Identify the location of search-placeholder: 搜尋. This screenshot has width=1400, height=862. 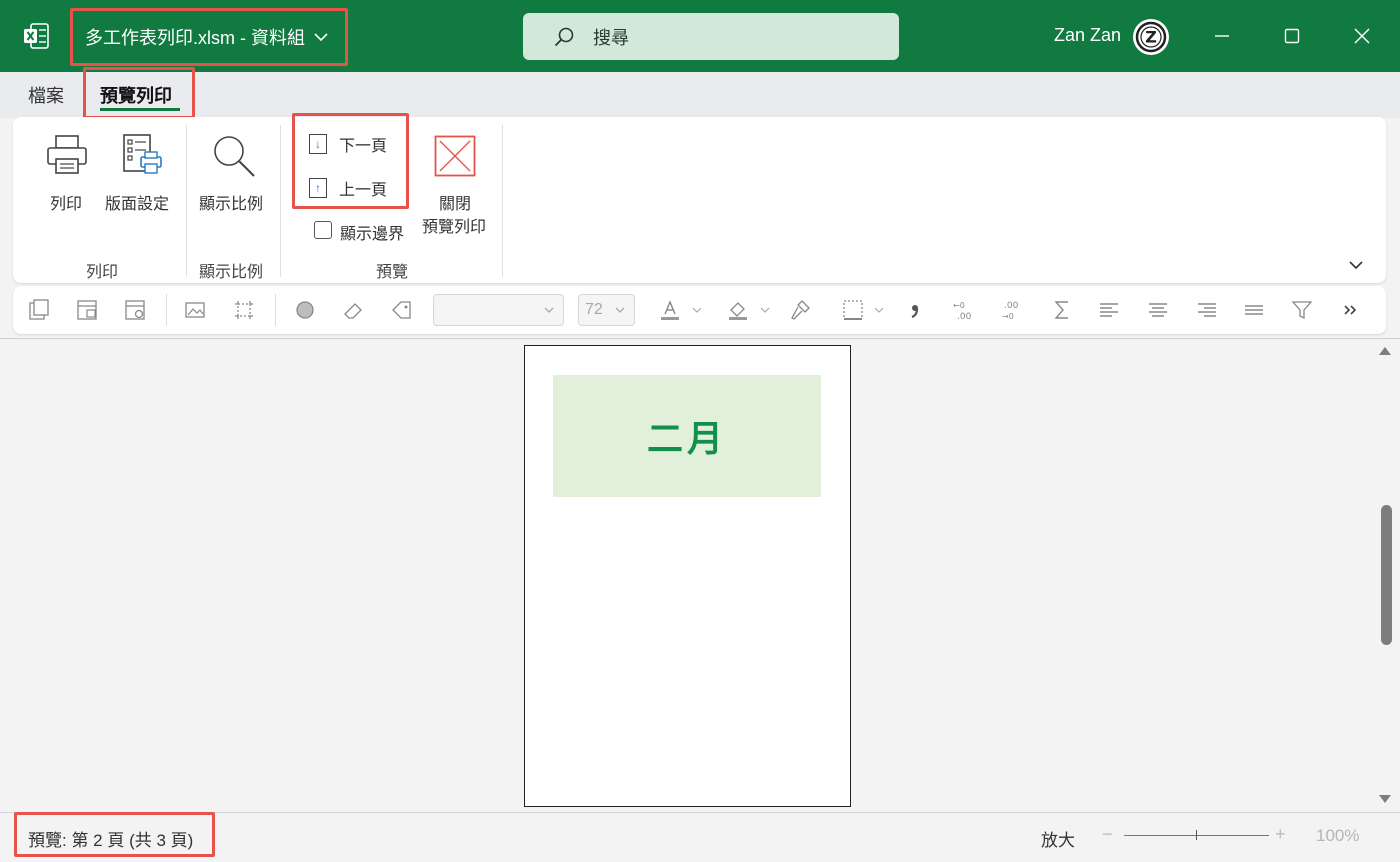
(611, 37).